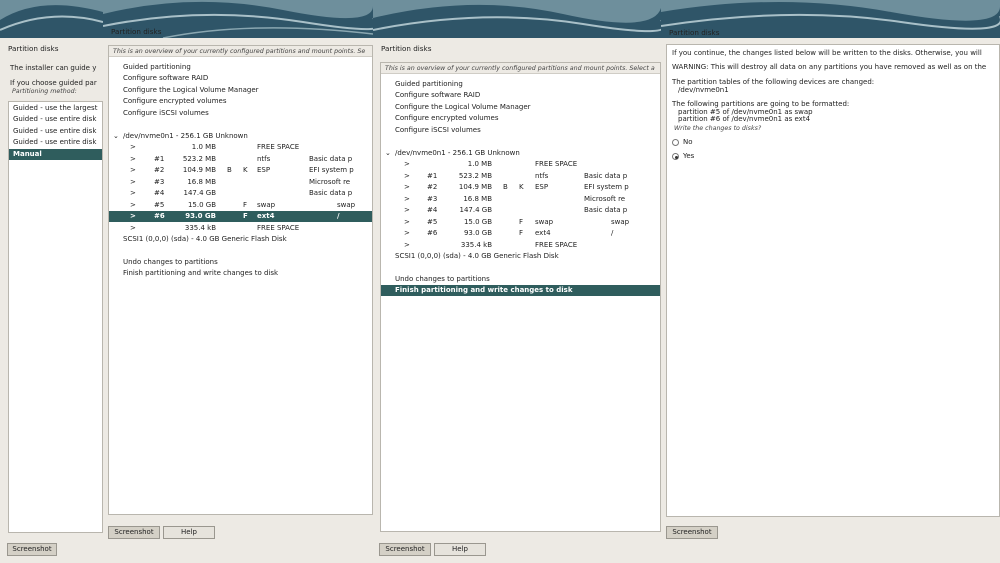 This screenshot has width=1000, height=563. Describe the element at coordinates (675, 156) in the screenshot. I see `radio-yes` at that location.